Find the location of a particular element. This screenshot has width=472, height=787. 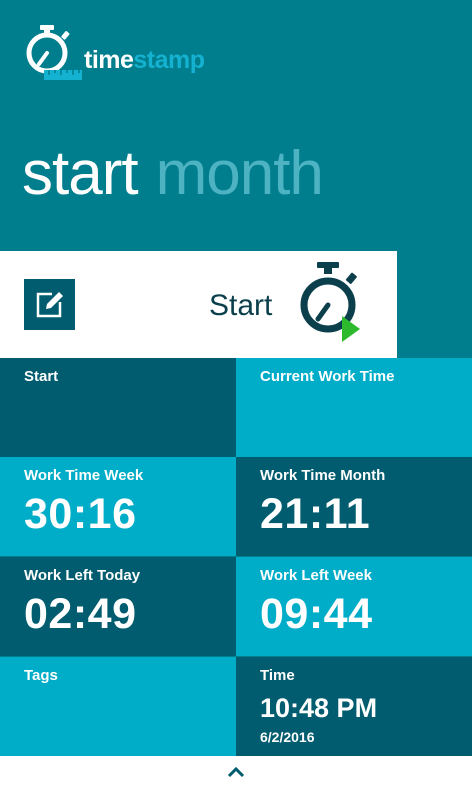

start-button-label: Start is located at coordinates (240, 306).